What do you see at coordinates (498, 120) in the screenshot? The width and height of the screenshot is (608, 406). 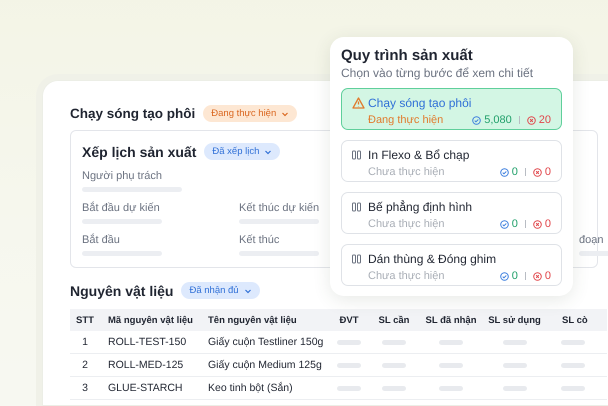 I see `done-count: 5,080` at bounding box center [498, 120].